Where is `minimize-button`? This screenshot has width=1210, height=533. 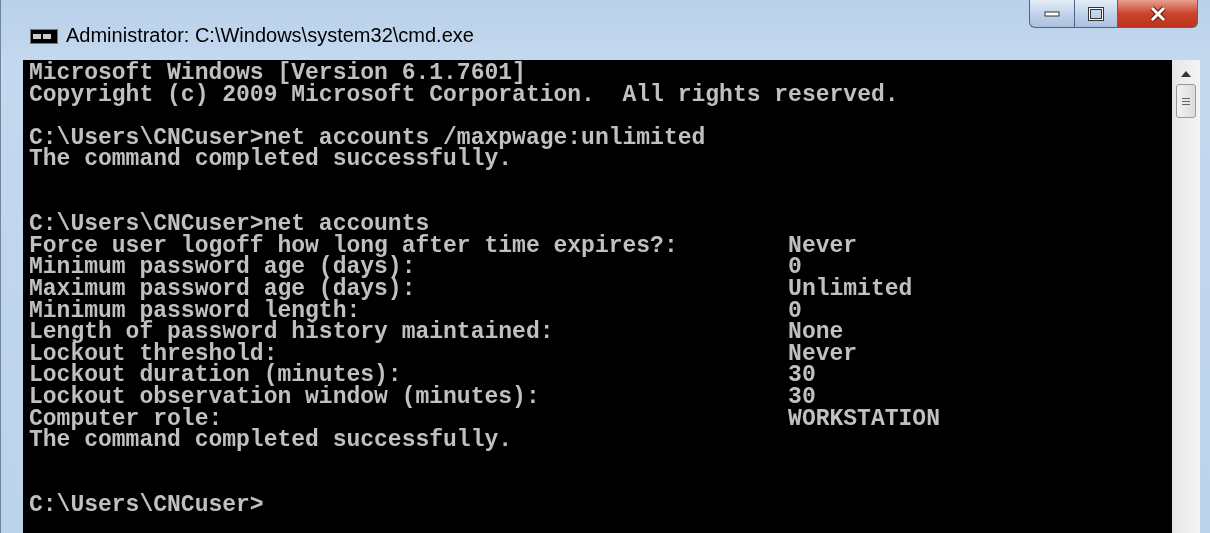 minimize-button is located at coordinates (1052, 14).